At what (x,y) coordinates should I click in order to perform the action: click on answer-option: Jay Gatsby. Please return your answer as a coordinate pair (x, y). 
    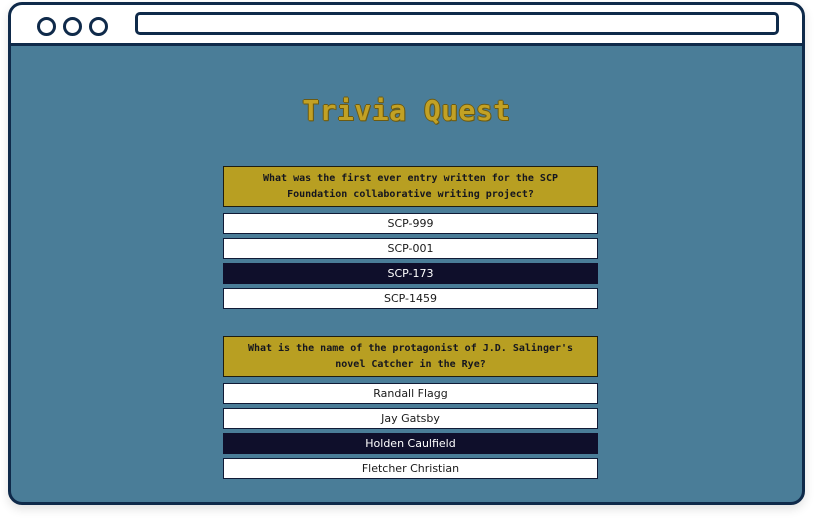
    Looking at the image, I should click on (410, 418).